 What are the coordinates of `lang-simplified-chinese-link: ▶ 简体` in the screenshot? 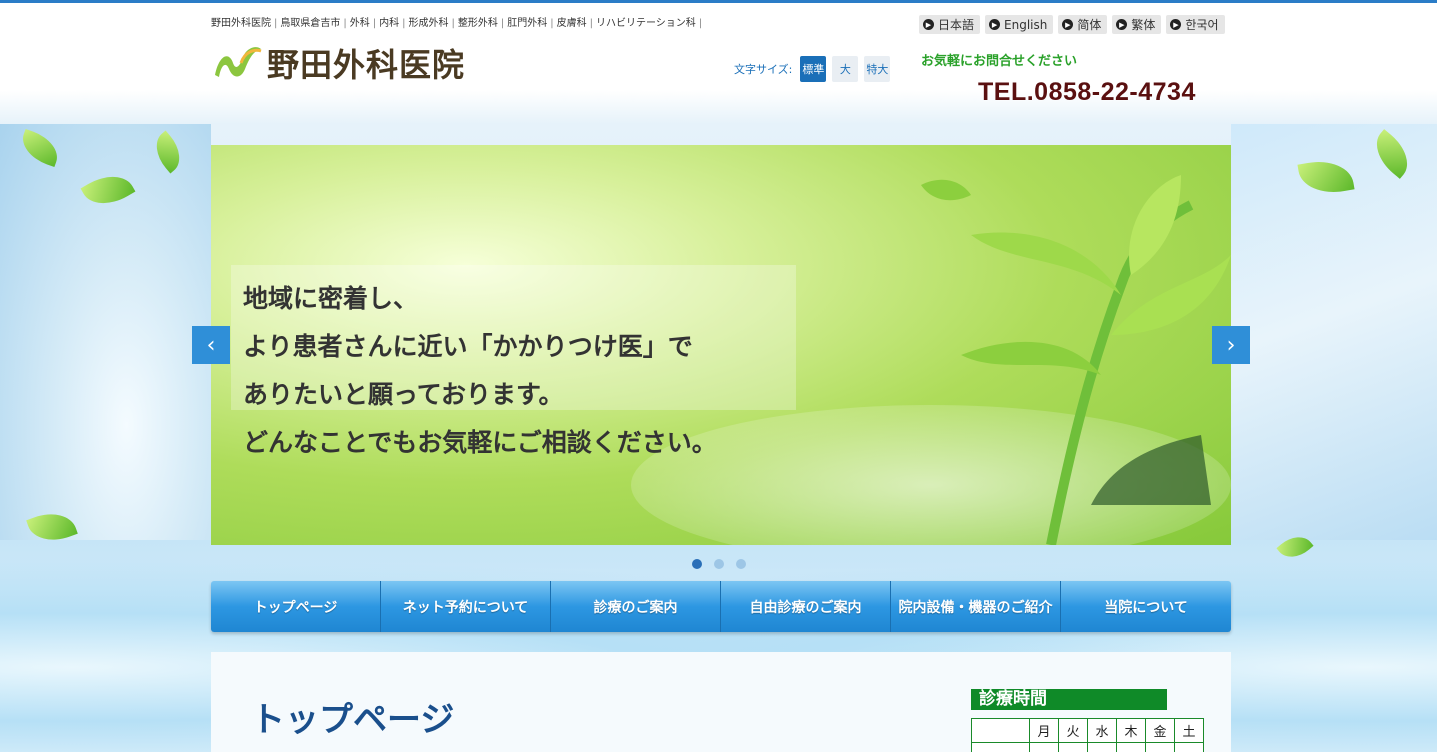 It's located at (1083, 24).